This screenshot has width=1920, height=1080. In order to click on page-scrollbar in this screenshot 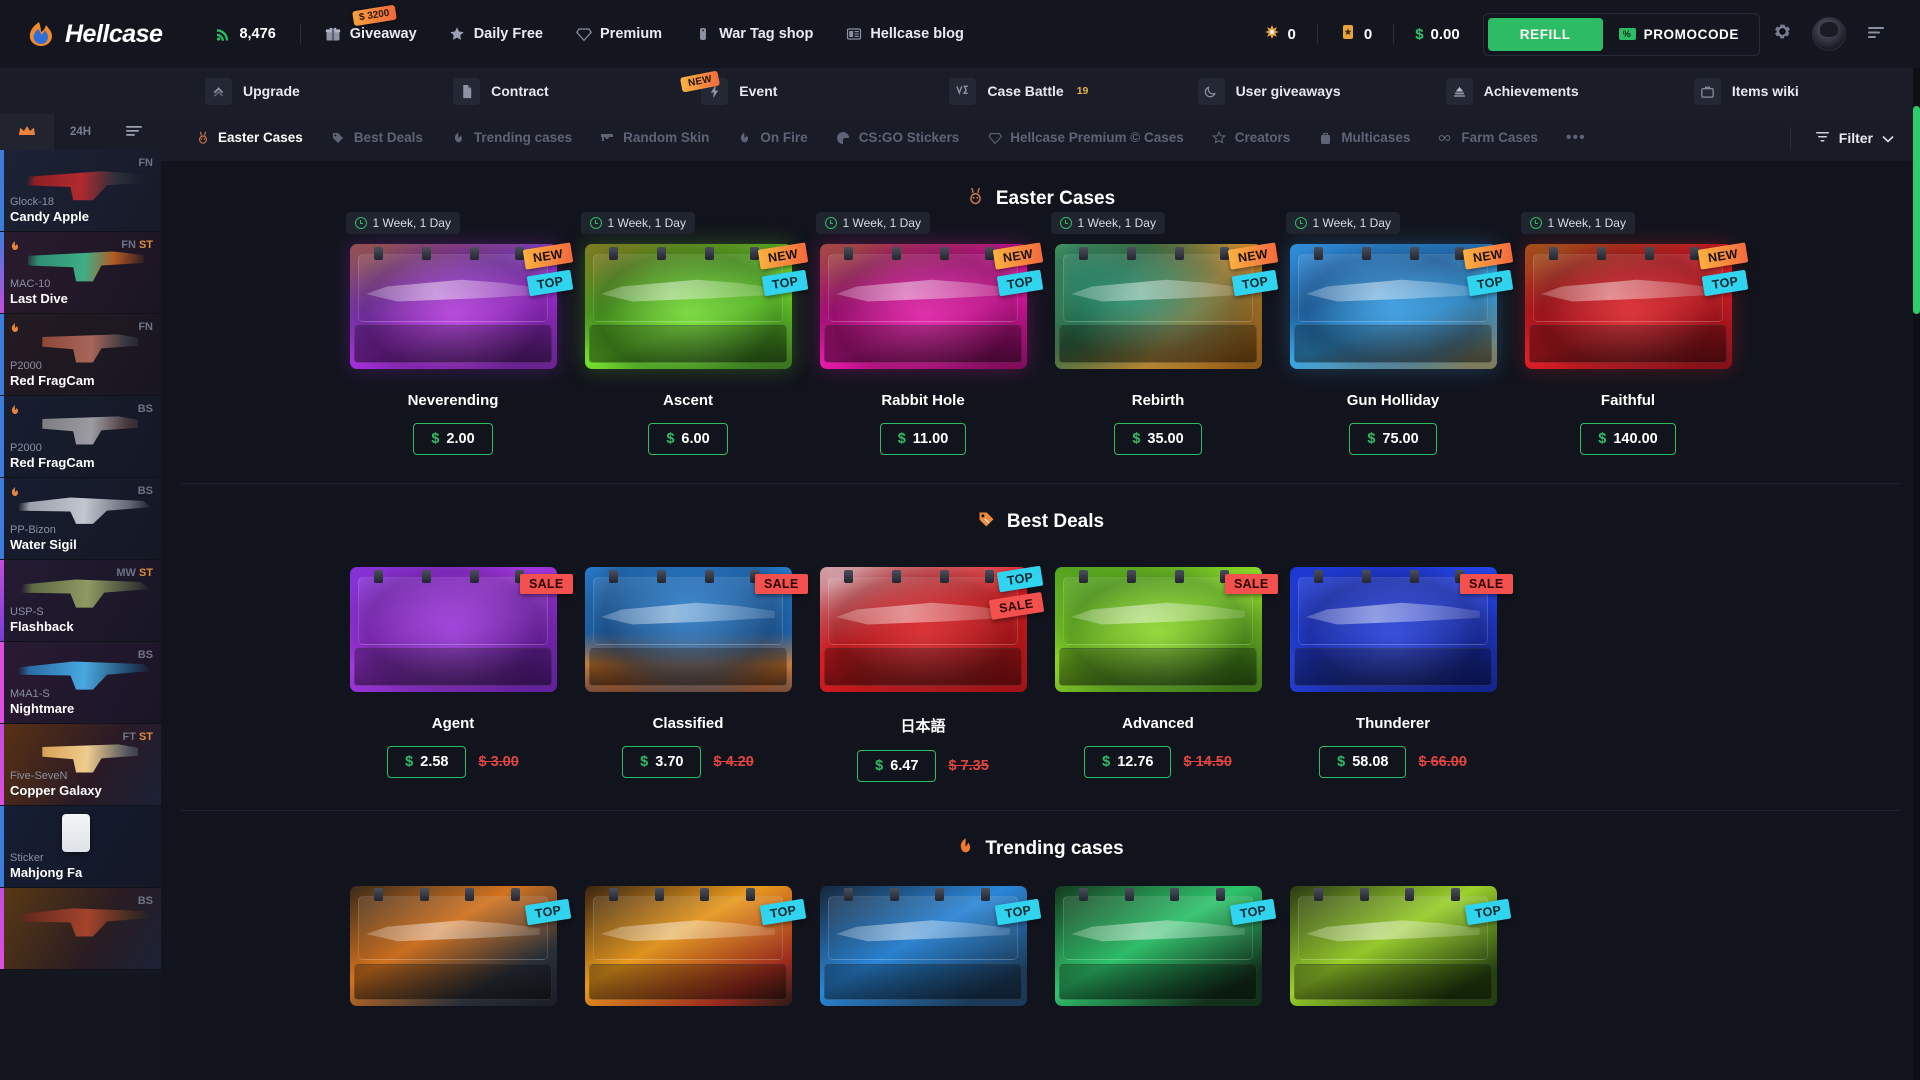, I will do `click(1916, 574)`.